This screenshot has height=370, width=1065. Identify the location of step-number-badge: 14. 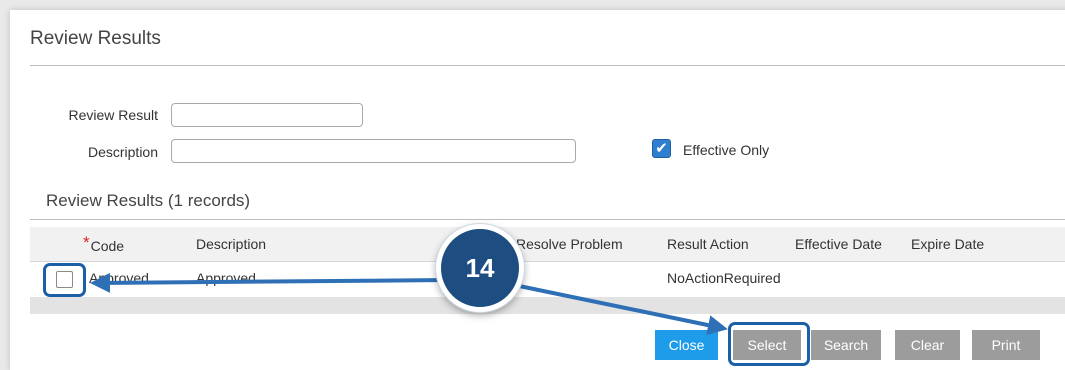
(480, 268).